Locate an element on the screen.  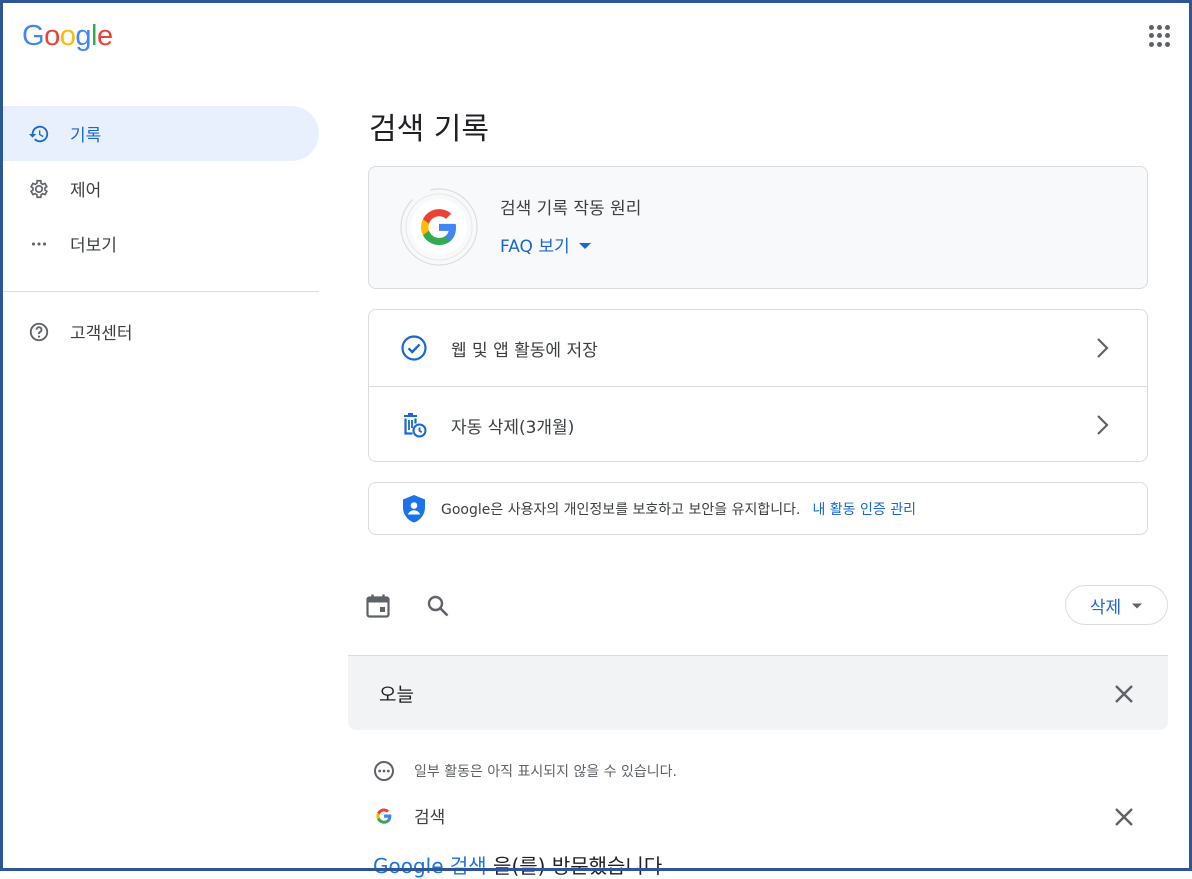
logo-letter: G is located at coordinates (33, 36).